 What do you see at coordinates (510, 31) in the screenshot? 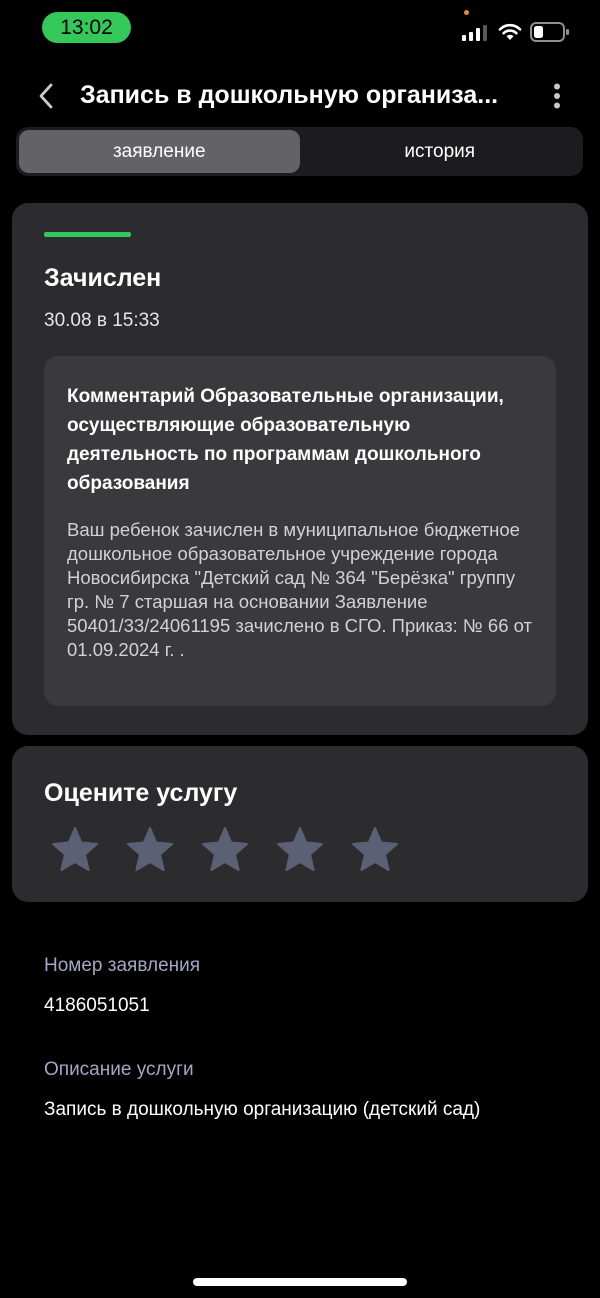
I see `wifi-icon` at bounding box center [510, 31].